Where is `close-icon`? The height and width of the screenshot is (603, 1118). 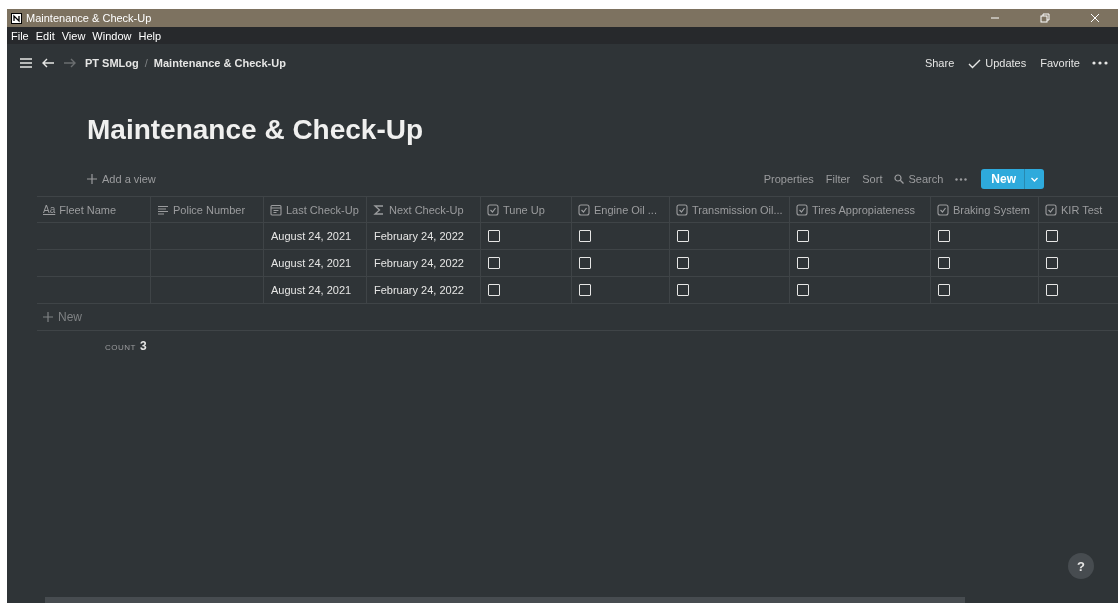 close-icon is located at coordinates (1095, 18).